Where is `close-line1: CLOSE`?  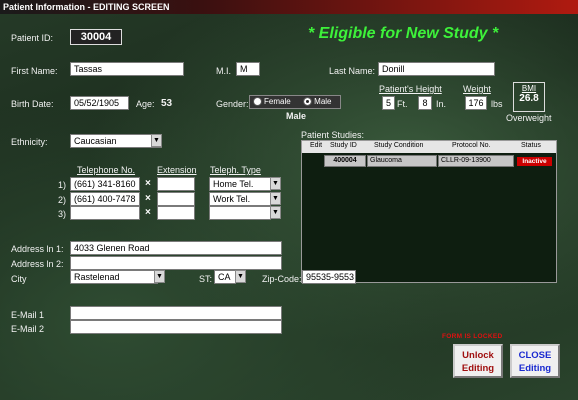
close-line1: CLOSE is located at coordinates (535, 355).